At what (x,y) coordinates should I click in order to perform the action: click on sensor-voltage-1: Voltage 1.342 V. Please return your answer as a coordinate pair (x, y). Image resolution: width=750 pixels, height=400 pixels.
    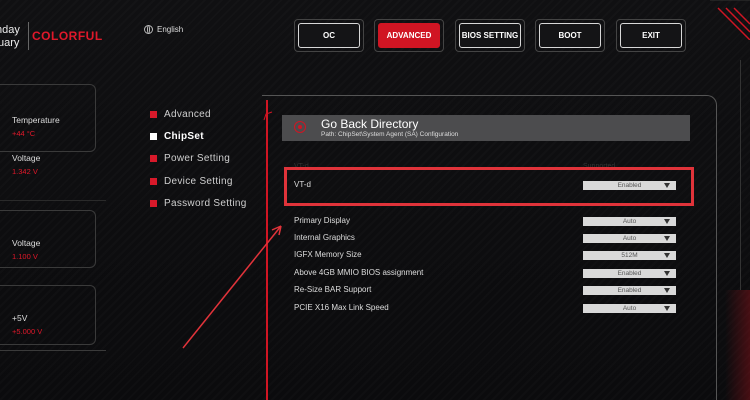
    Looking at the image, I should click on (26, 164).